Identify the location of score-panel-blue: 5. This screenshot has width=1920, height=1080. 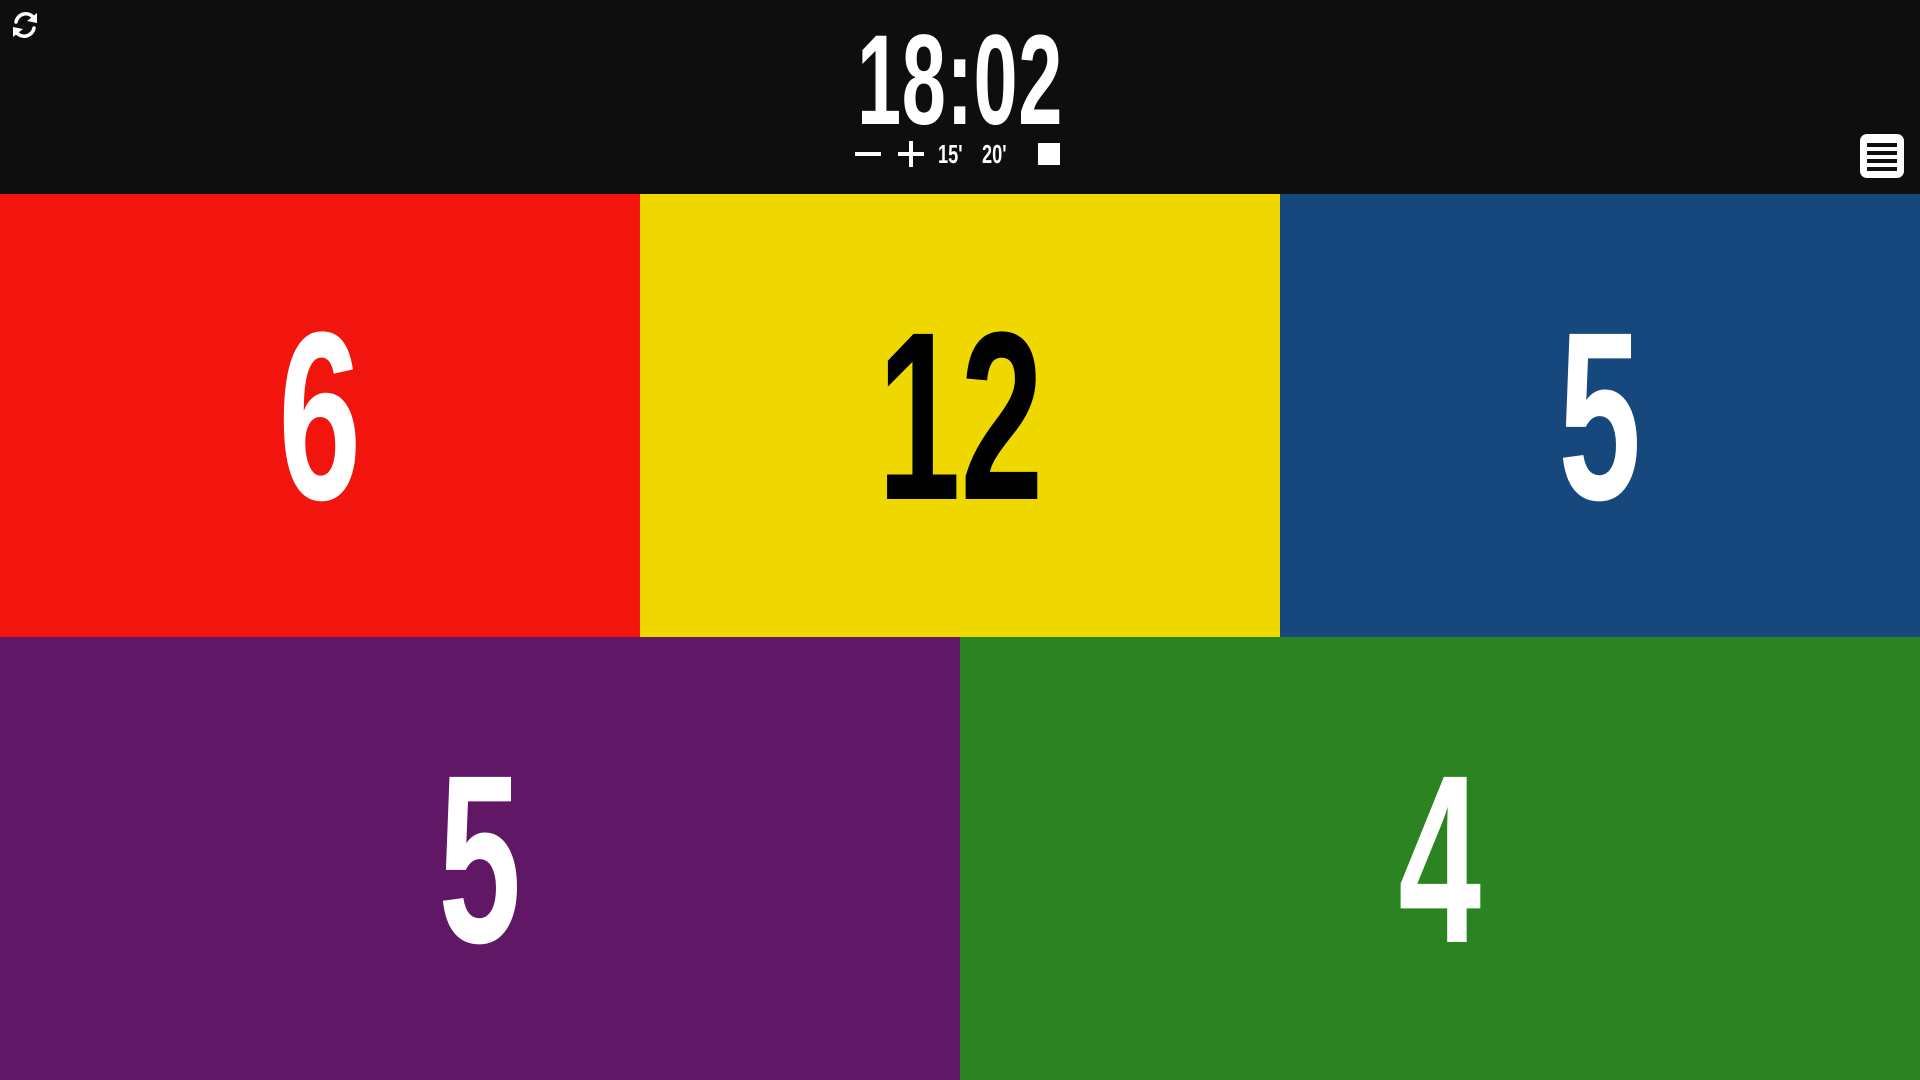
(1600, 415).